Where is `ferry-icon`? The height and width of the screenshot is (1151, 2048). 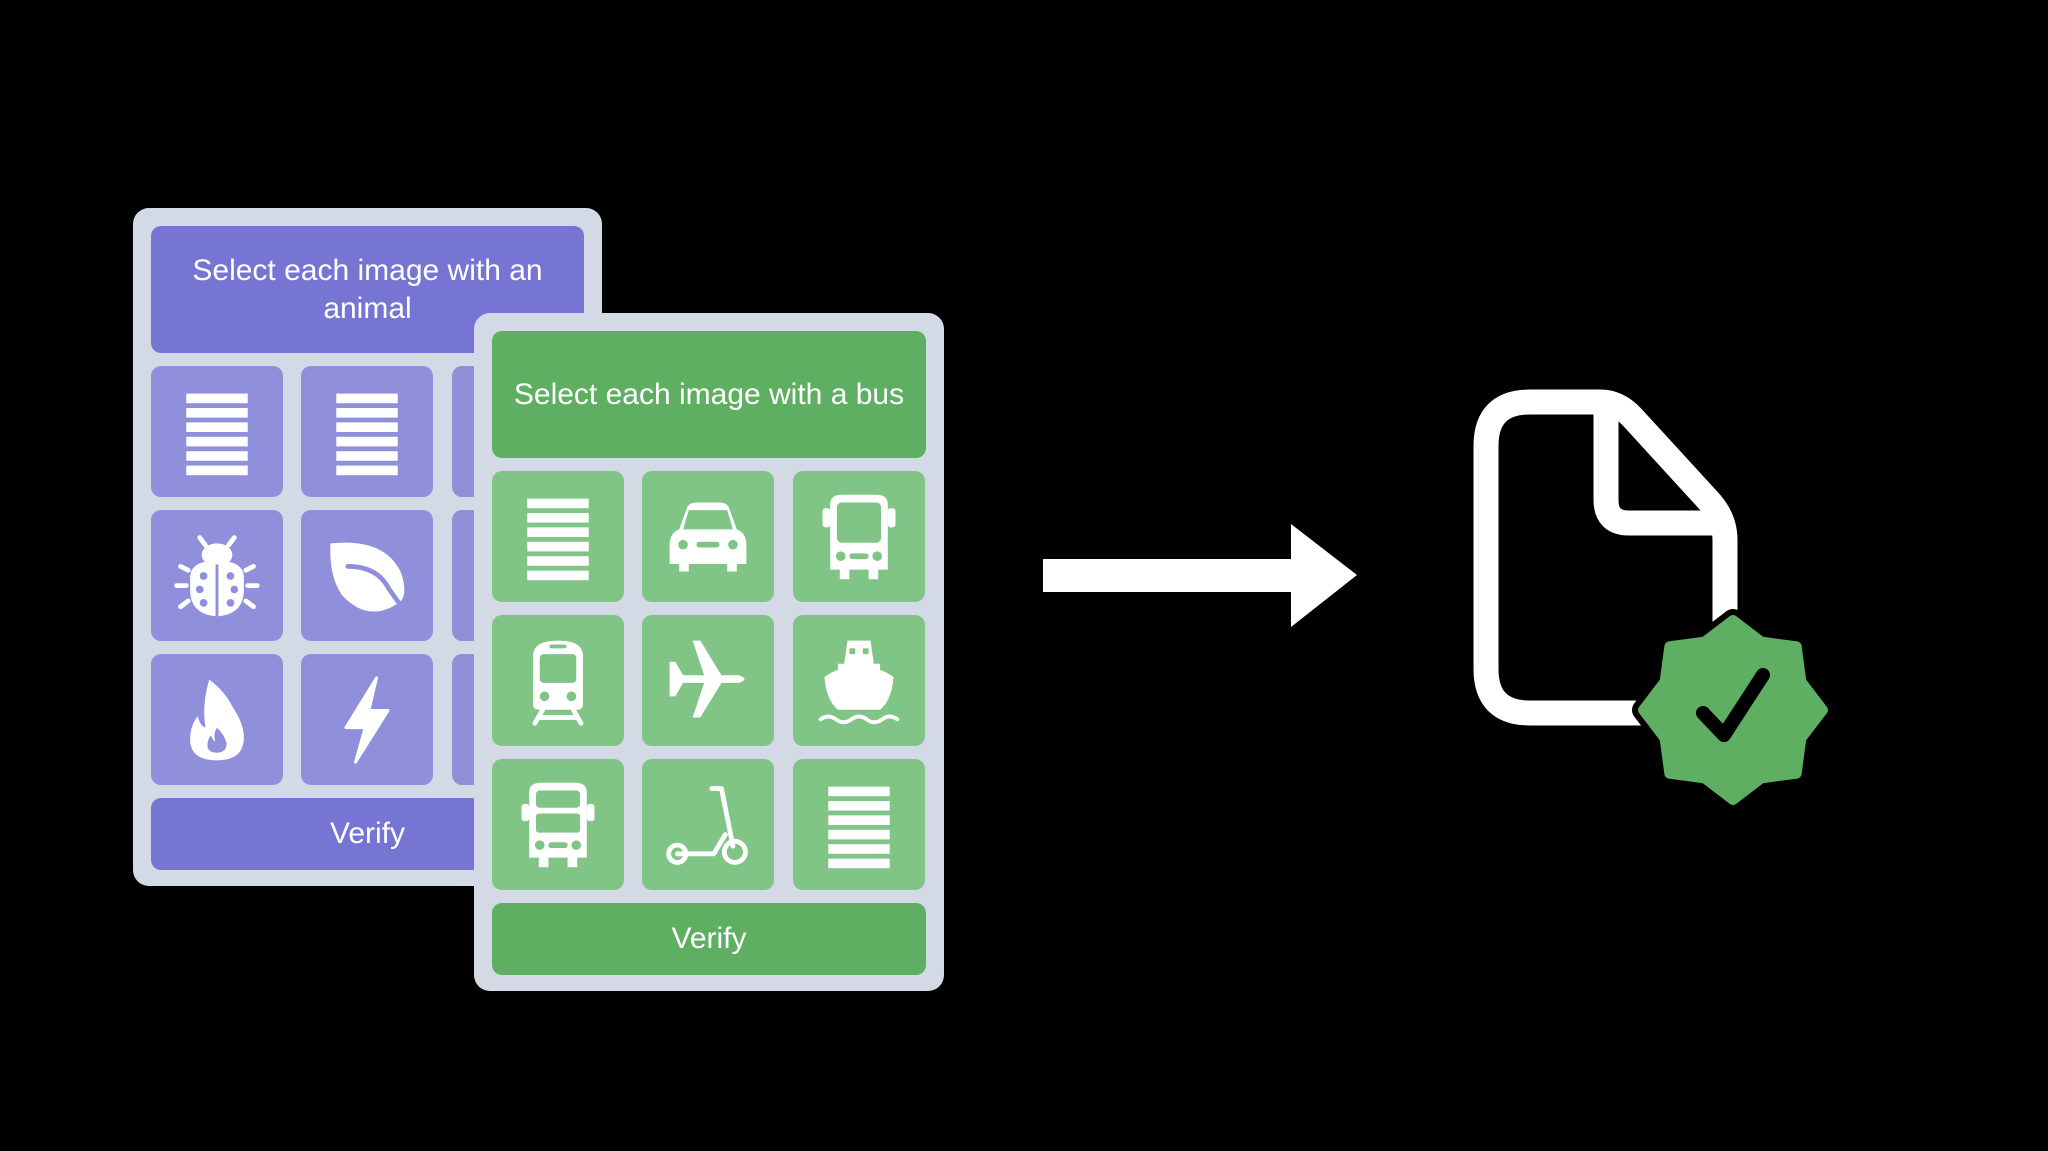
ferry-icon is located at coordinates (859, 682).